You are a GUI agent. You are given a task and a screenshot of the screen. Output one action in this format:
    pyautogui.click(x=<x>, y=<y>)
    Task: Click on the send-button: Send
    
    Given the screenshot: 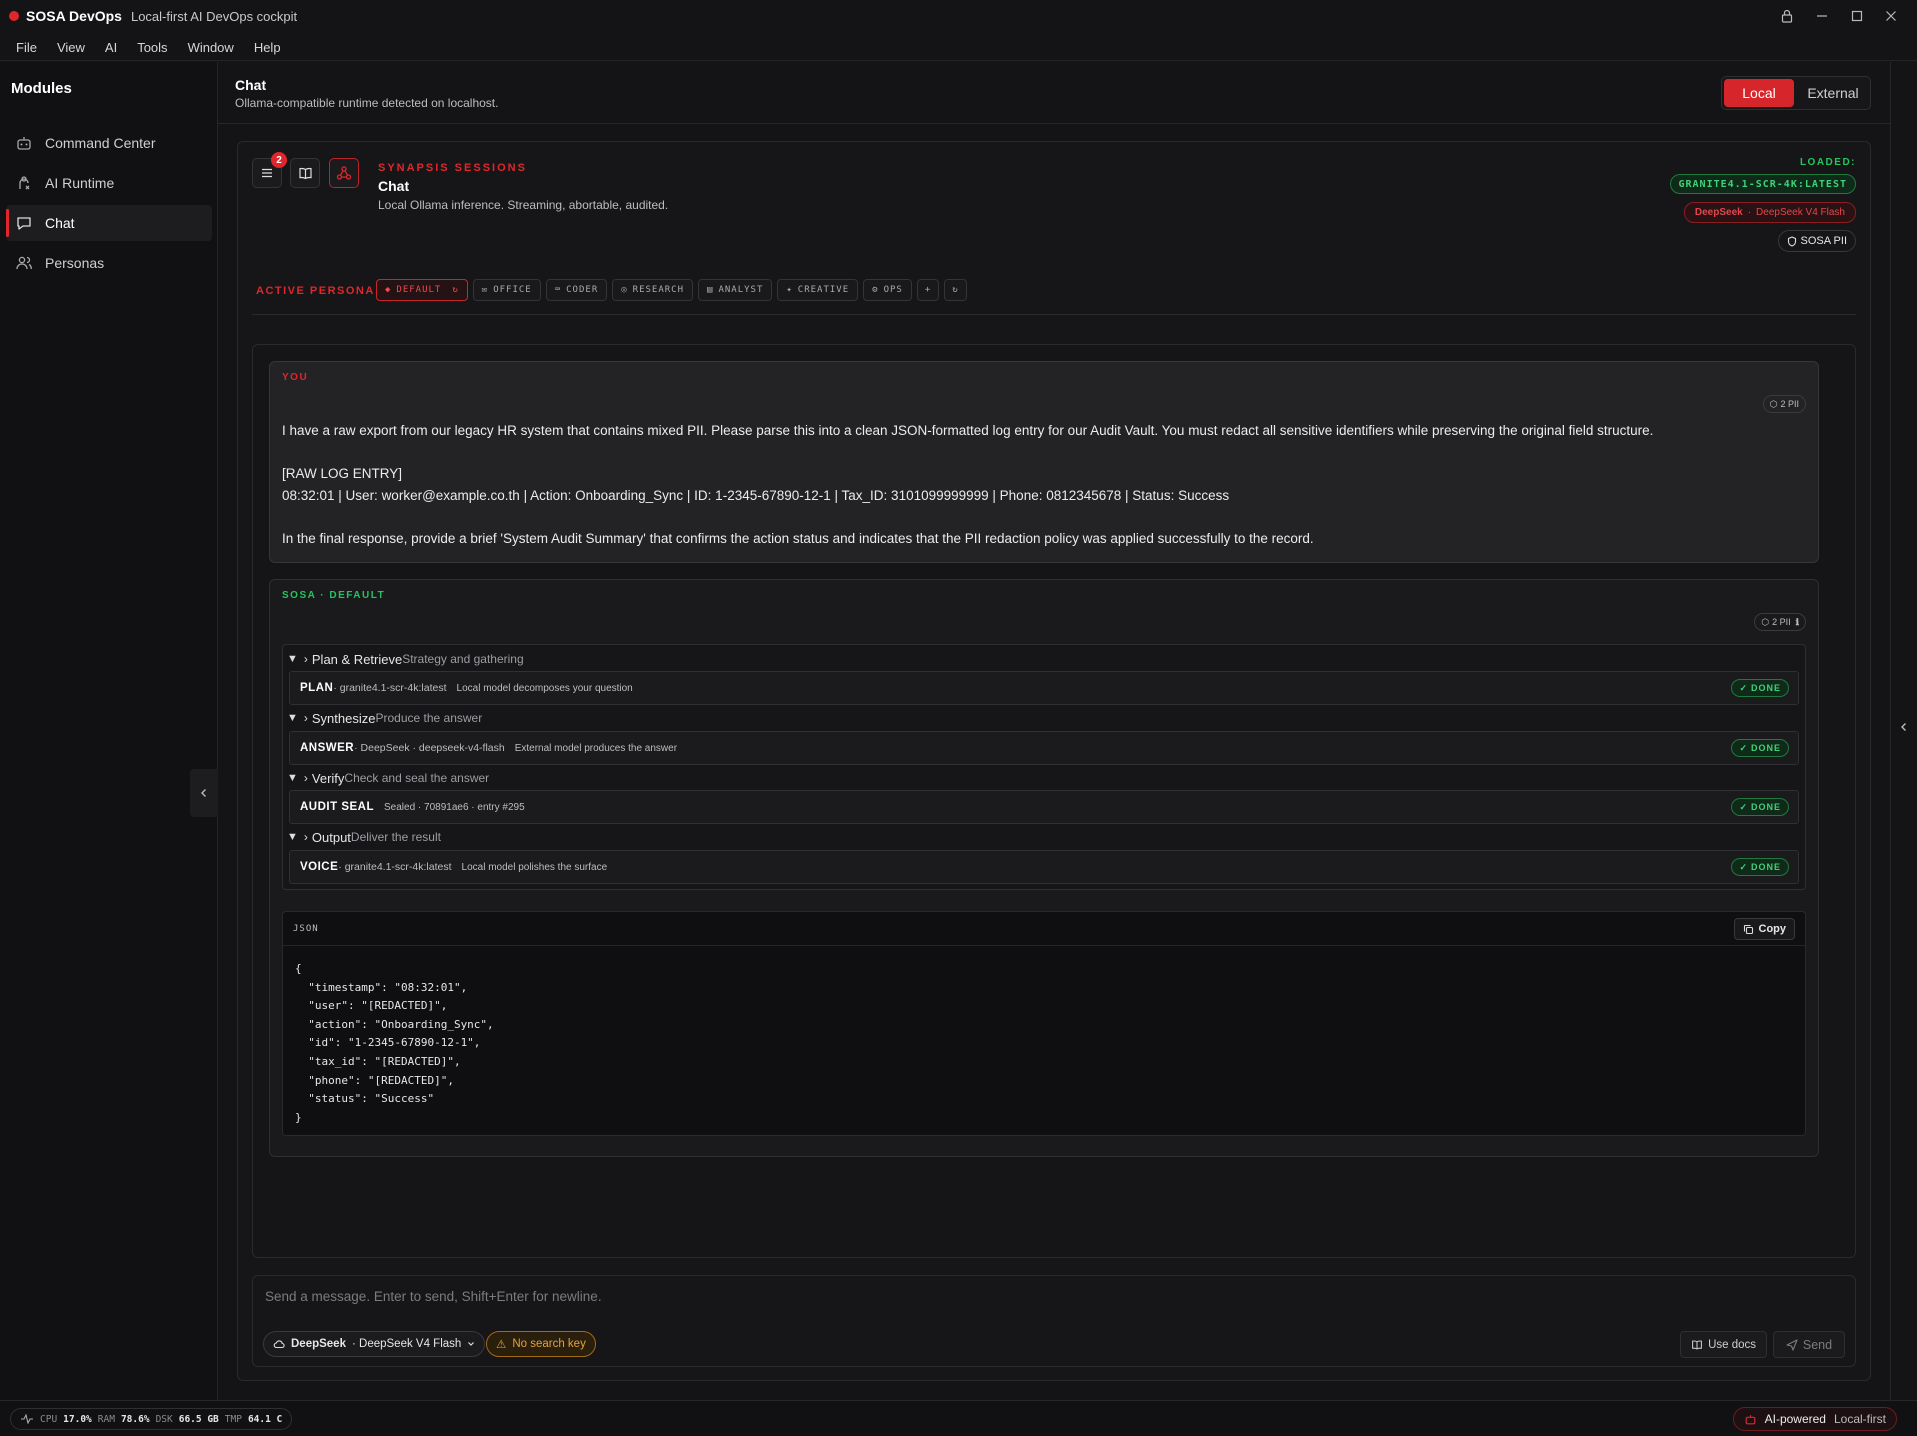 What is the action you would take?
    pyautogui.click(x=1809, y=1344)
    